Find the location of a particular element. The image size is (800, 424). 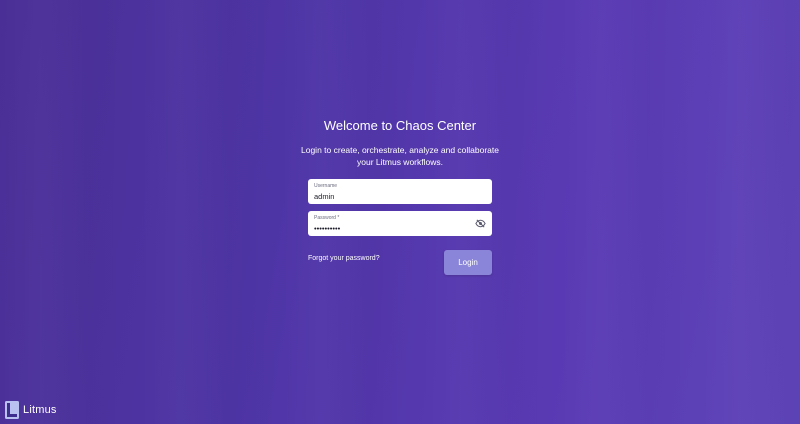

username-label: Username is located at coordinates (326, 186).